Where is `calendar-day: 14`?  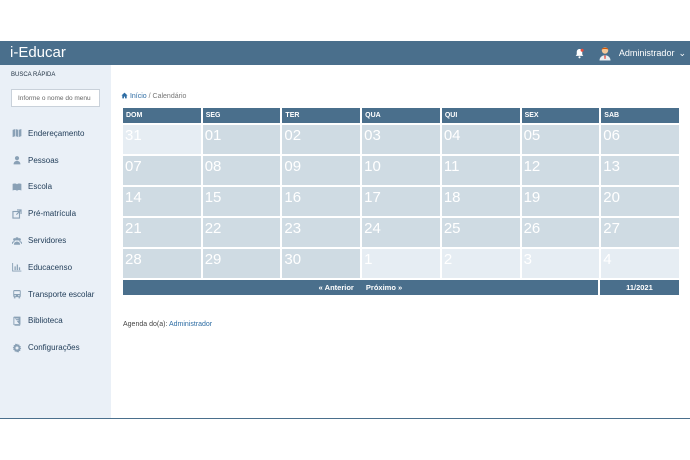
calendar-day: 14 is located at coordinates (162, 201).